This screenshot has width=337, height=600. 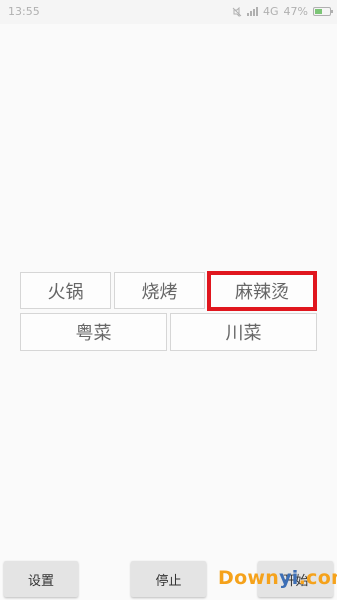 I want to click on option-label: 烧烤, so click(x=159, y=292).